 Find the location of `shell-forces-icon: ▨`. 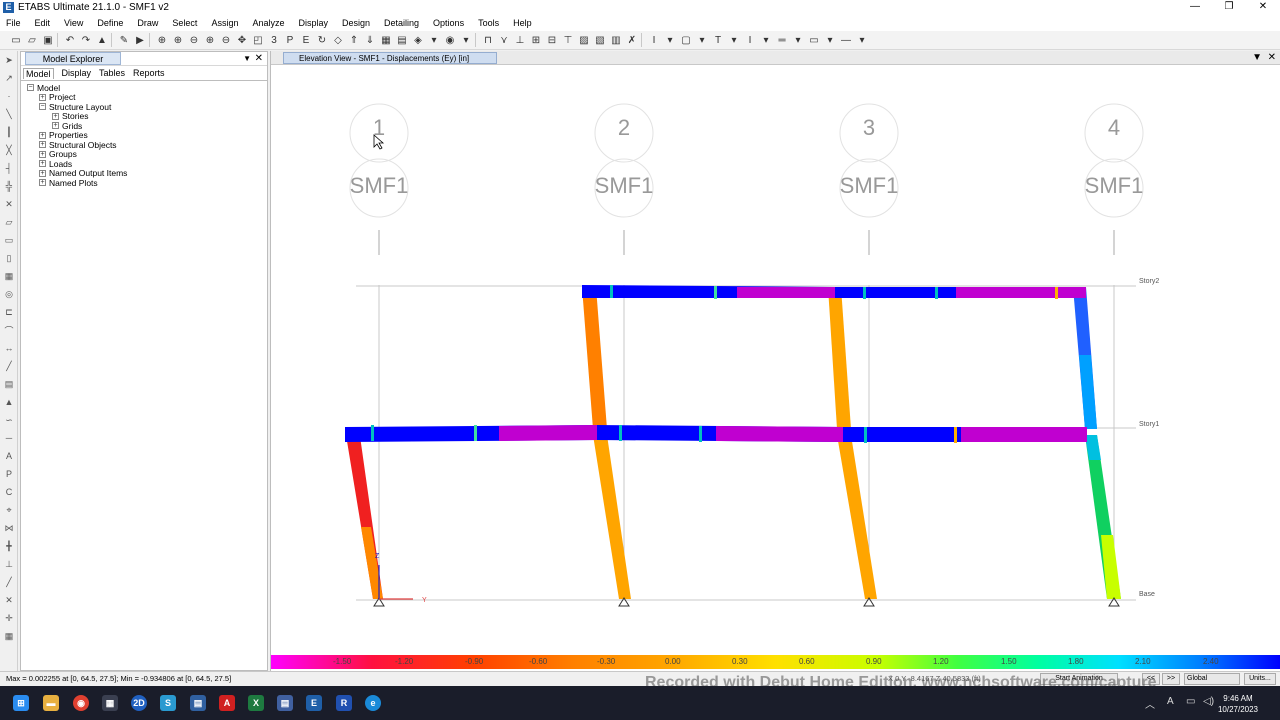

shell-forces-icon: ▨ is located at coordinates (584, 40).